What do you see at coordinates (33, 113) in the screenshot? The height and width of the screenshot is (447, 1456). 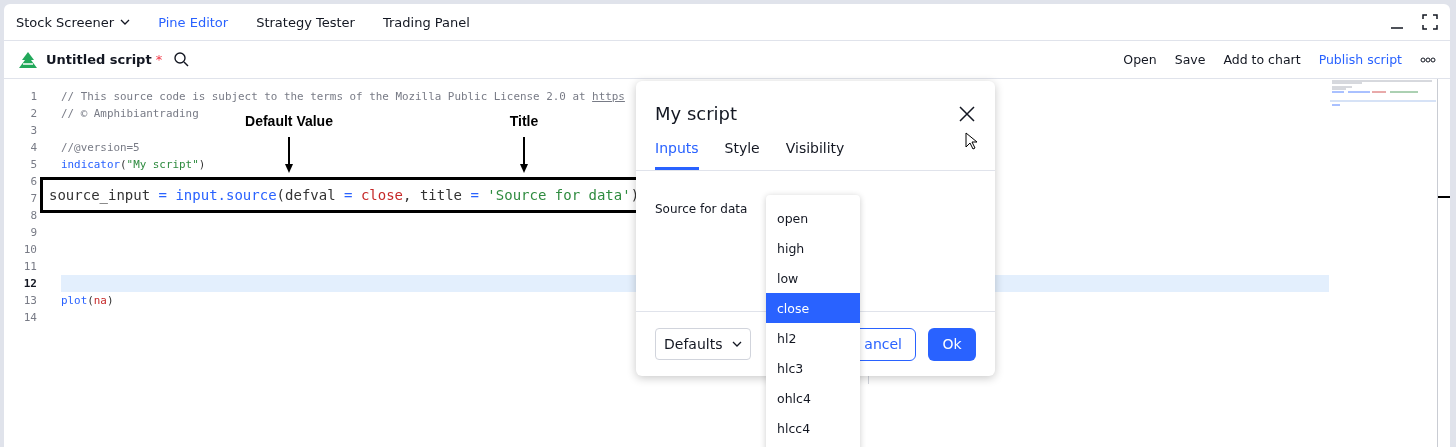 I see `line-number: 2` at bounding box center [33, 113].